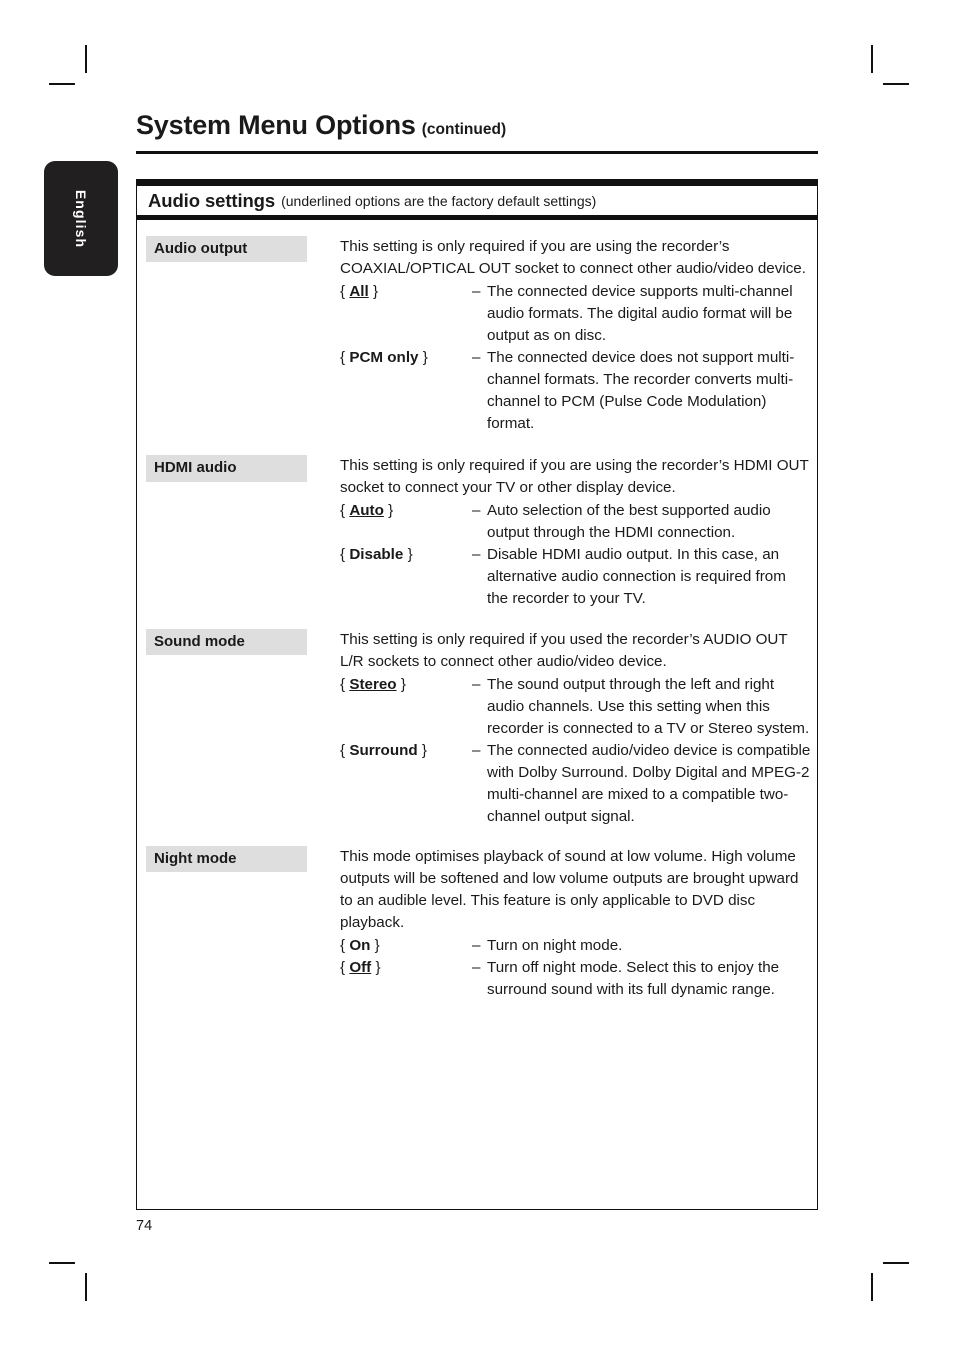  I want to click on setting-label-audio-output: Audio output, so click(226, 249).